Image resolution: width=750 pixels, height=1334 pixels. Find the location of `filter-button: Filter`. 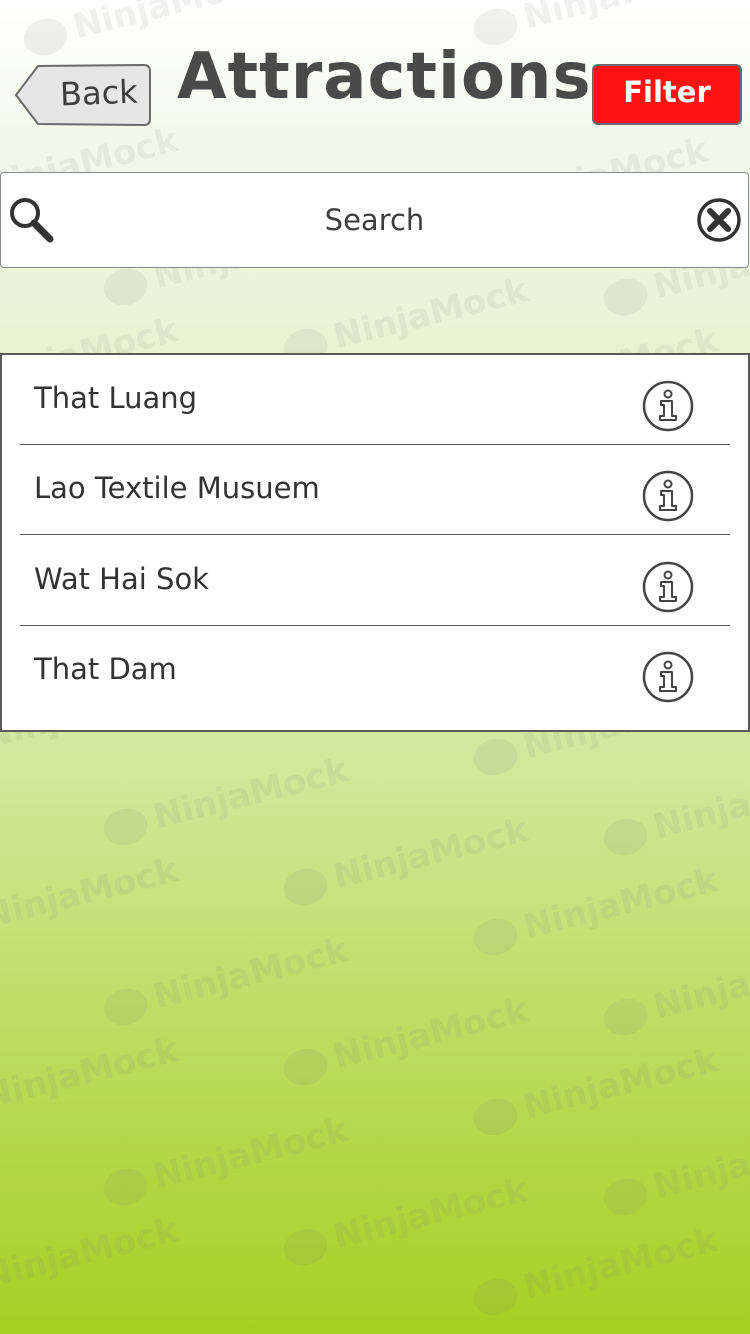

filter-button: Filter is located at coordinates (667, 94).